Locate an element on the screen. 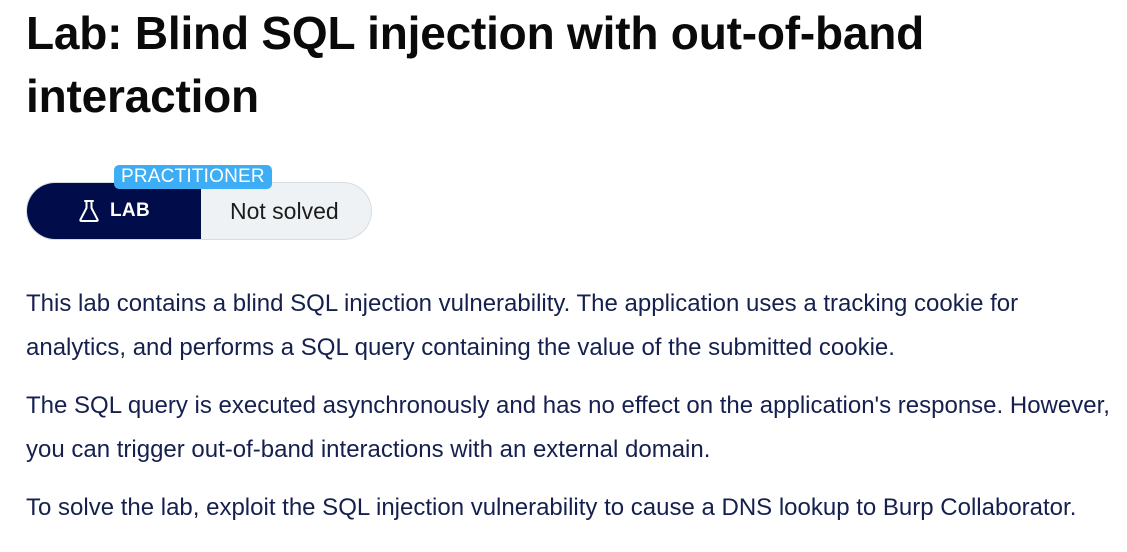 The height and width of the screenshot is (552, 1127). lab-status-pill: LAB Not solved is located at coordinates (199, 211).